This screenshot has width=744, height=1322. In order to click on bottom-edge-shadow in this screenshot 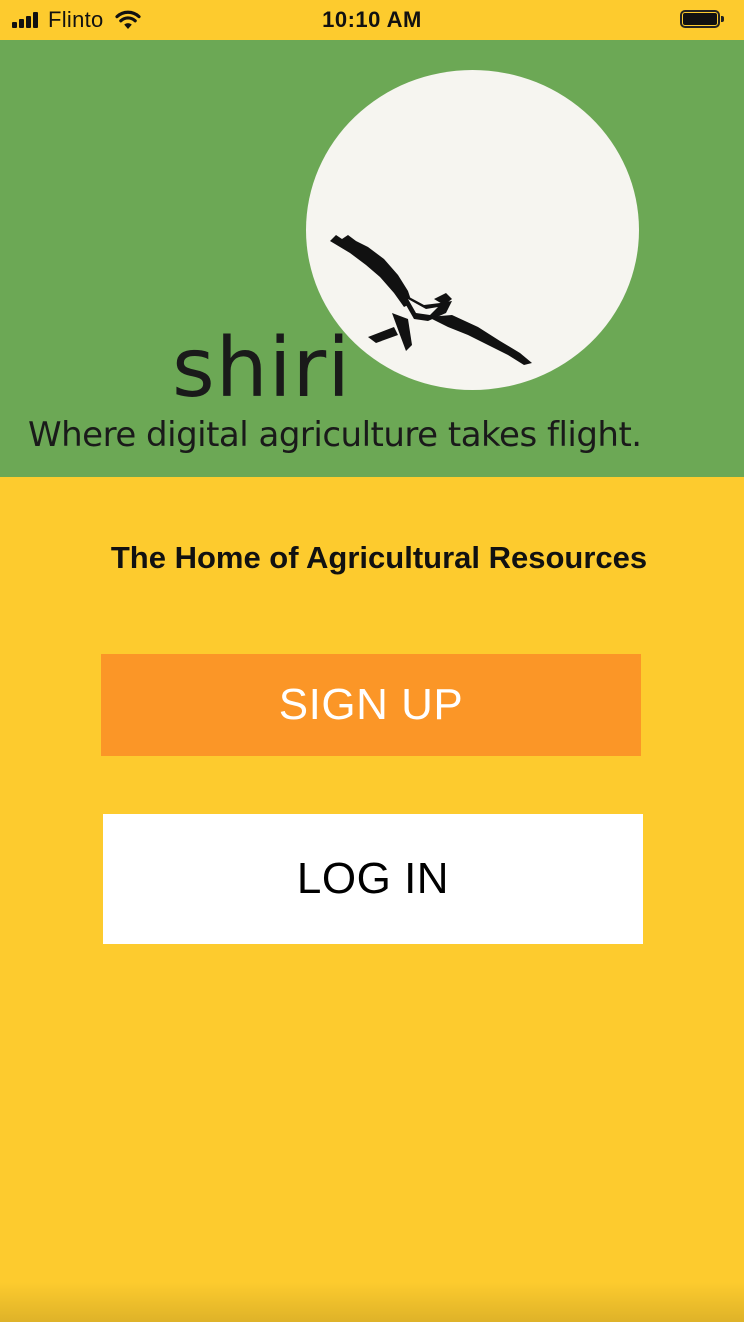, I will do `click(372, 1302)`.